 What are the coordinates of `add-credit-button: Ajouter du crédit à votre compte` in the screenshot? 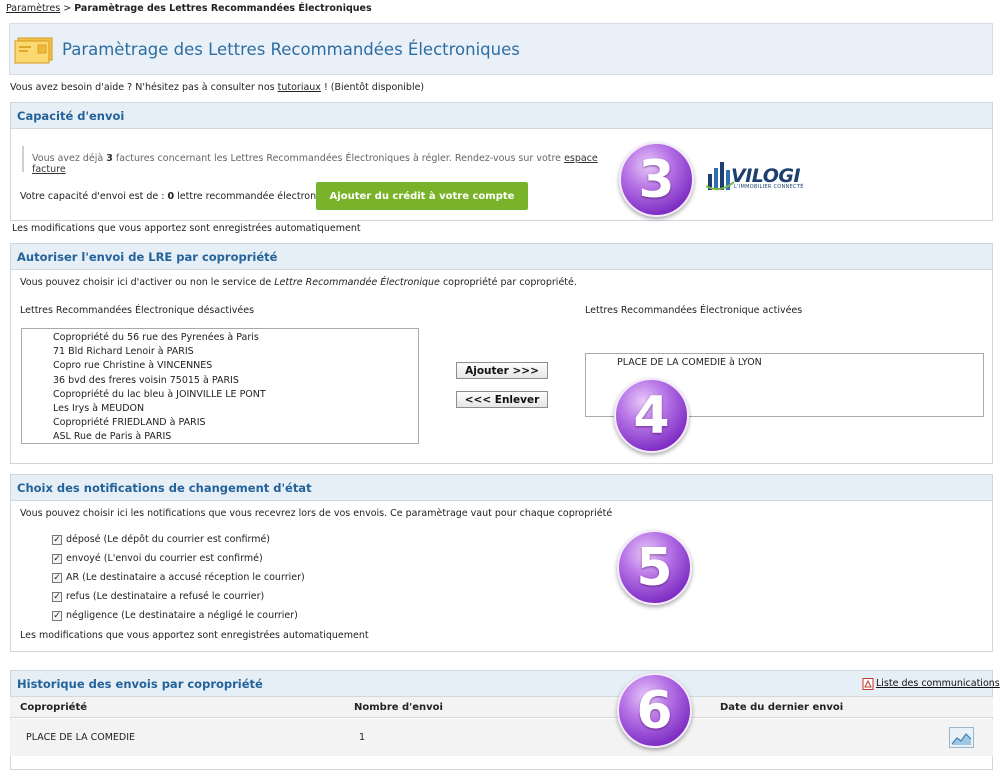 It's located at (422, 196).